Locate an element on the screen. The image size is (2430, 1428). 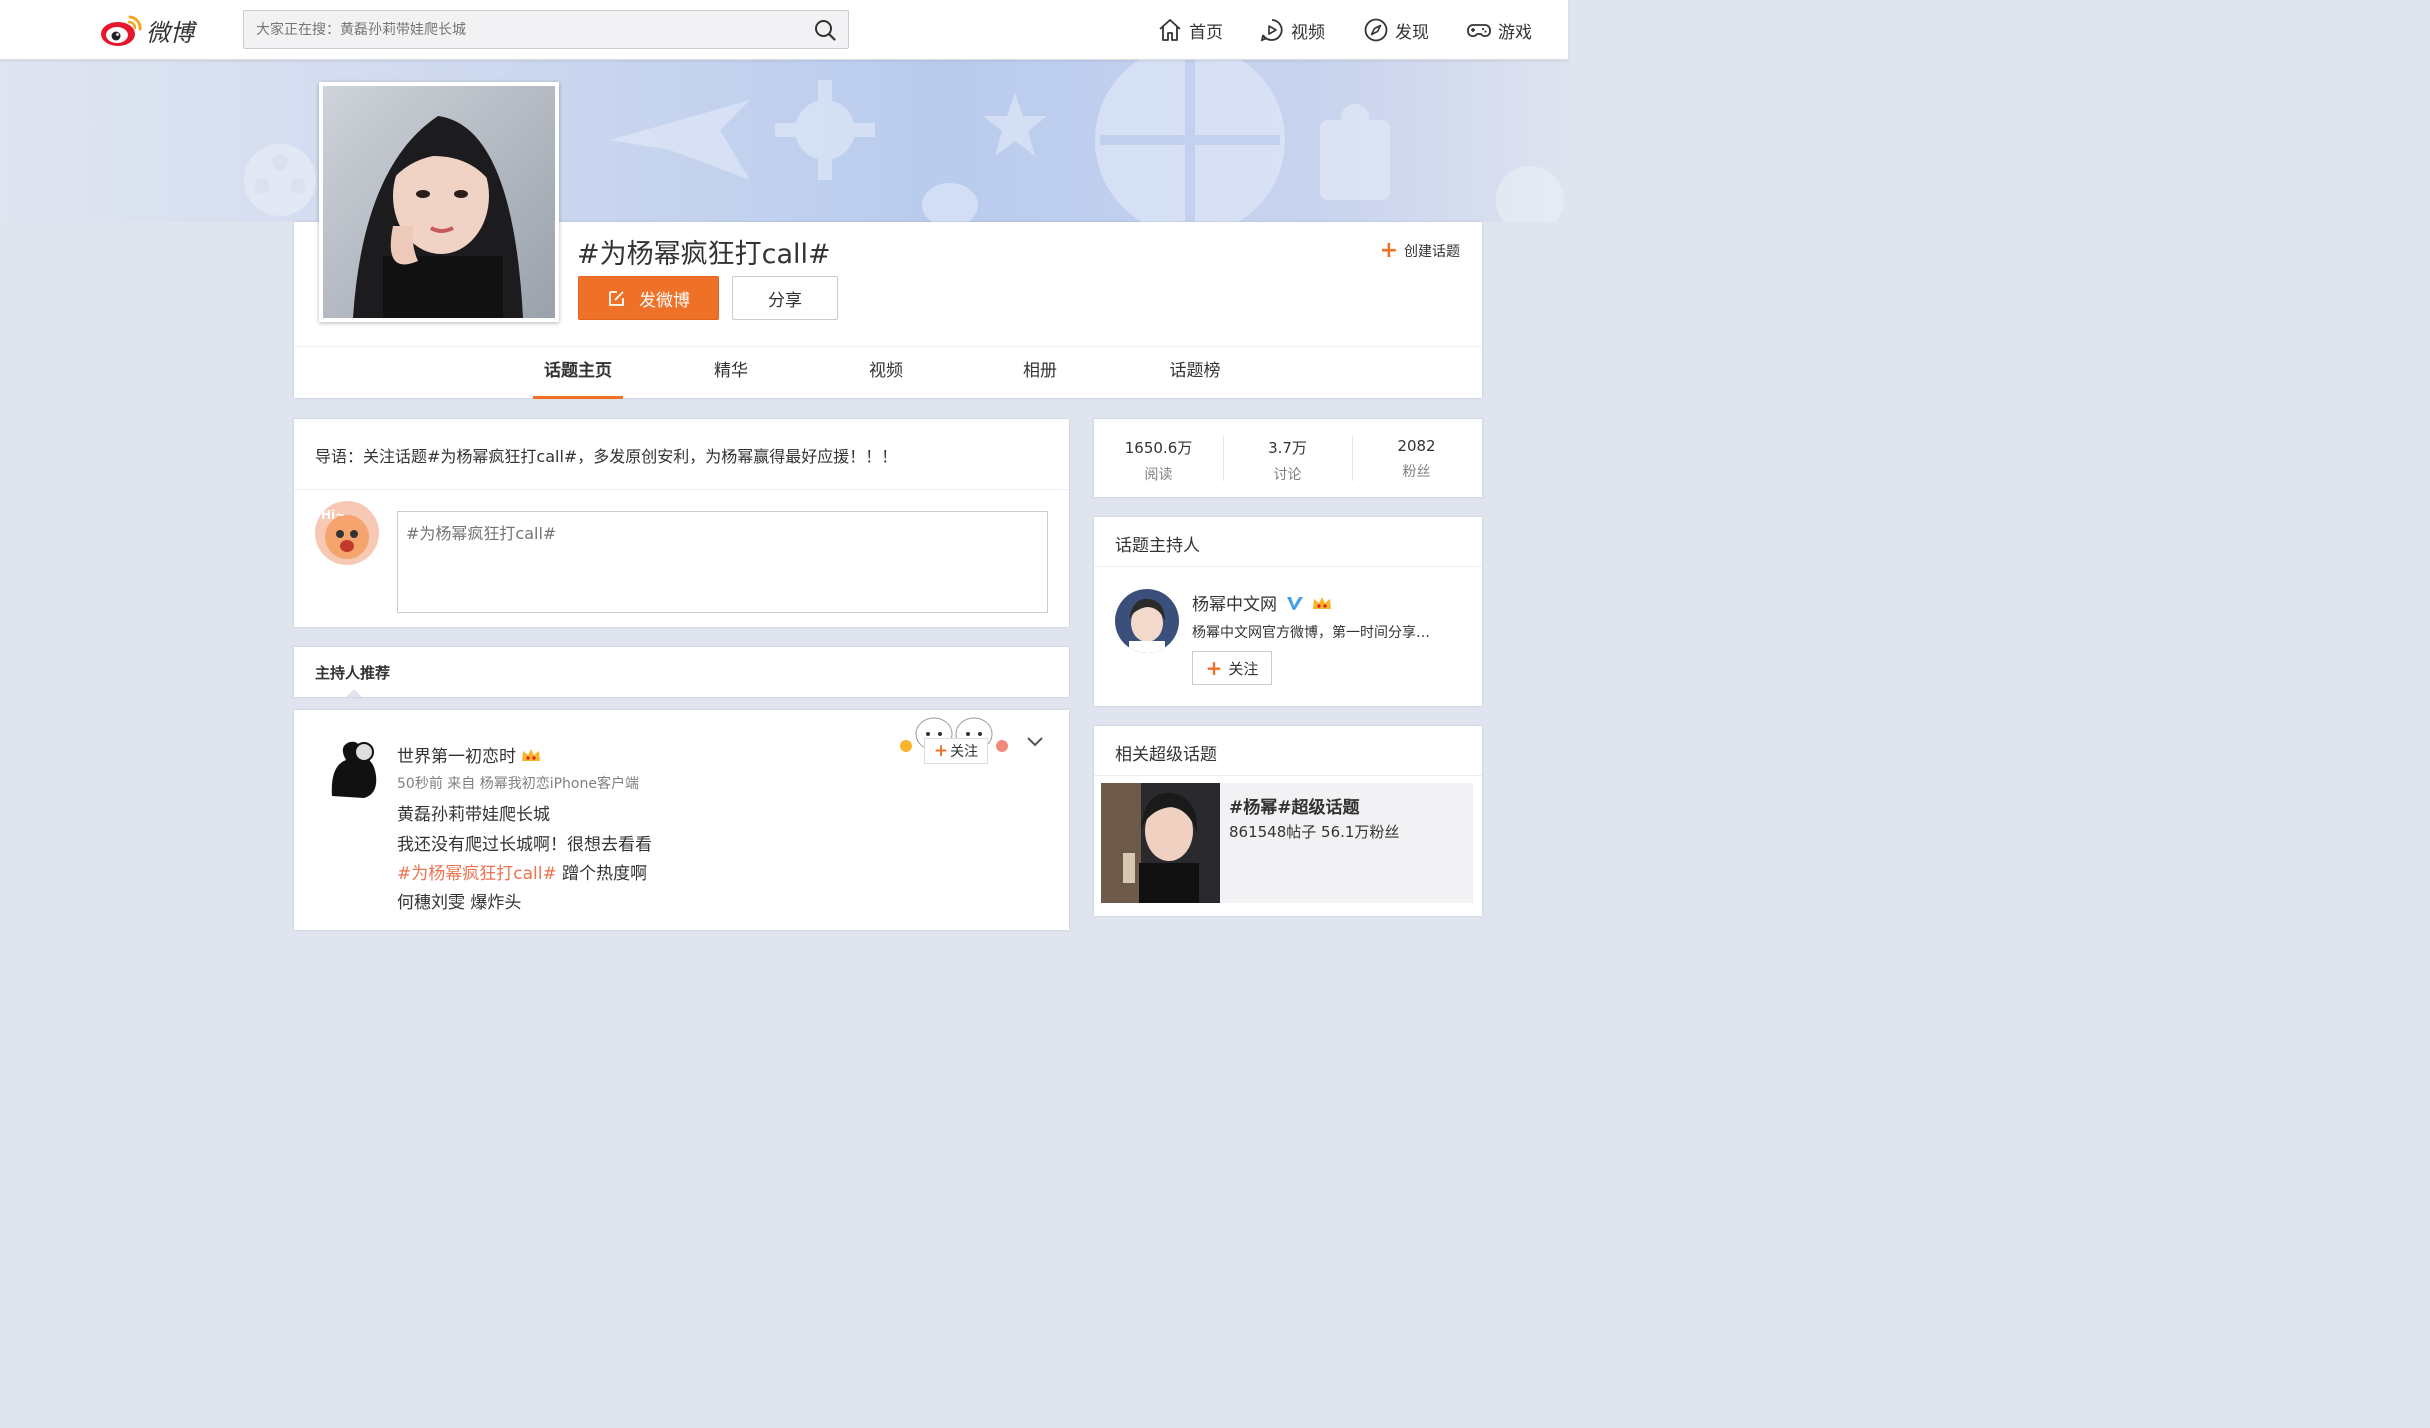
avatar: Hi~ is located at coordinates (347, 533).